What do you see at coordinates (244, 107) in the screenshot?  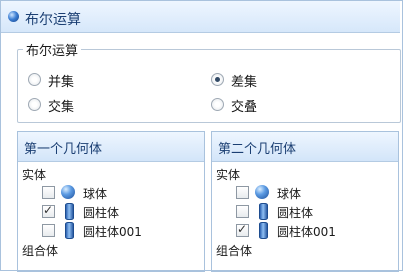 I see `radio-overlap-label: 交叠` at bounding box center [244, 107].